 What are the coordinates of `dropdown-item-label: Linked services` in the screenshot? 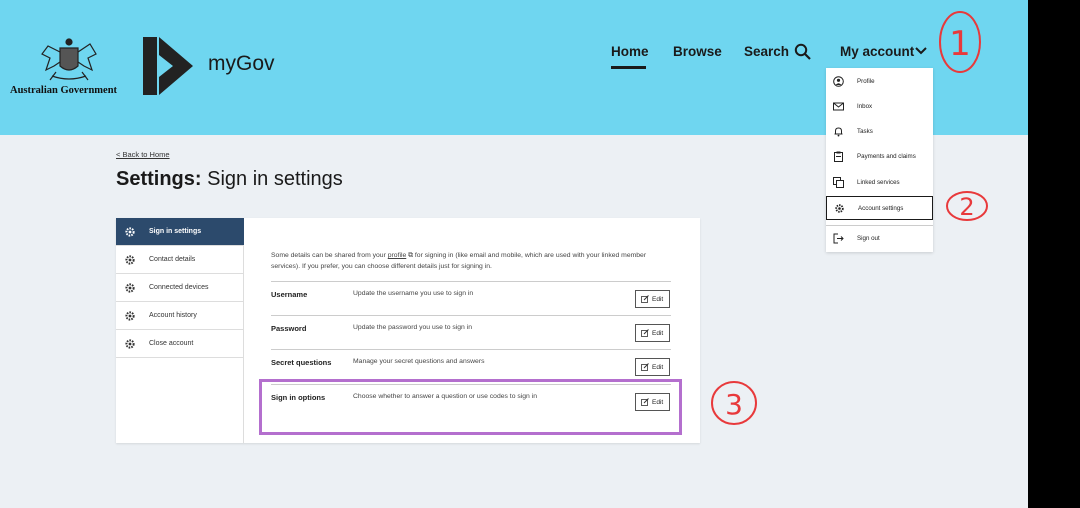 It's located at (878, 182).